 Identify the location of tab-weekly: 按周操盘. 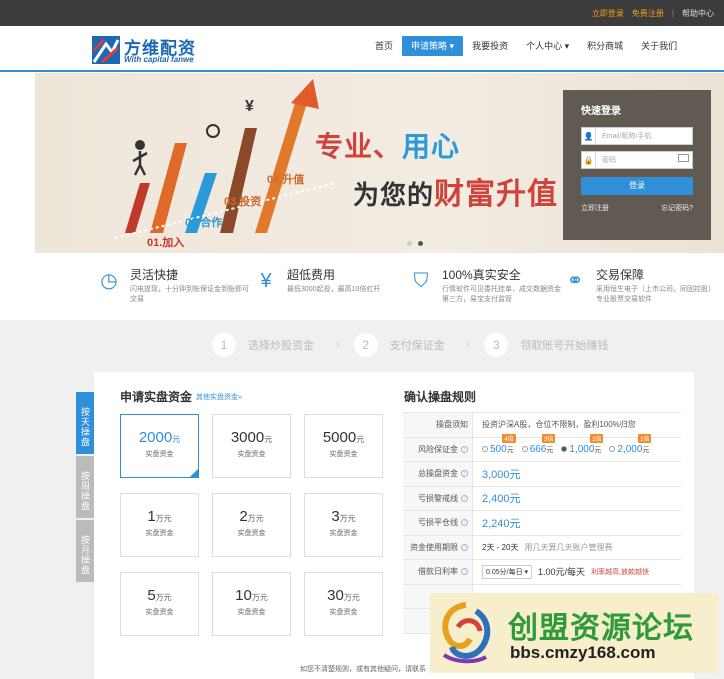
(85, 487).